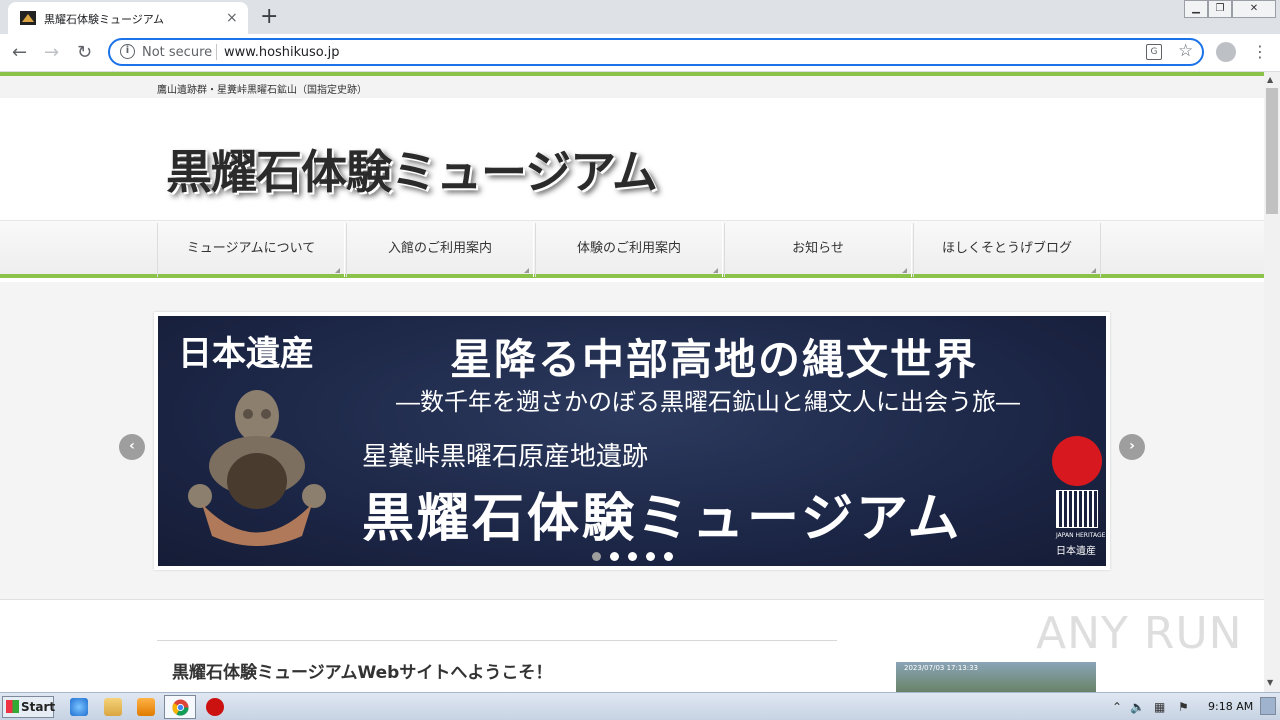 This screenshot has width=1280, height=720. What do you see at coordinates (1272, 151) in the screenshot?
I see `scroll-thumb` at bounding box center [1272, 151].